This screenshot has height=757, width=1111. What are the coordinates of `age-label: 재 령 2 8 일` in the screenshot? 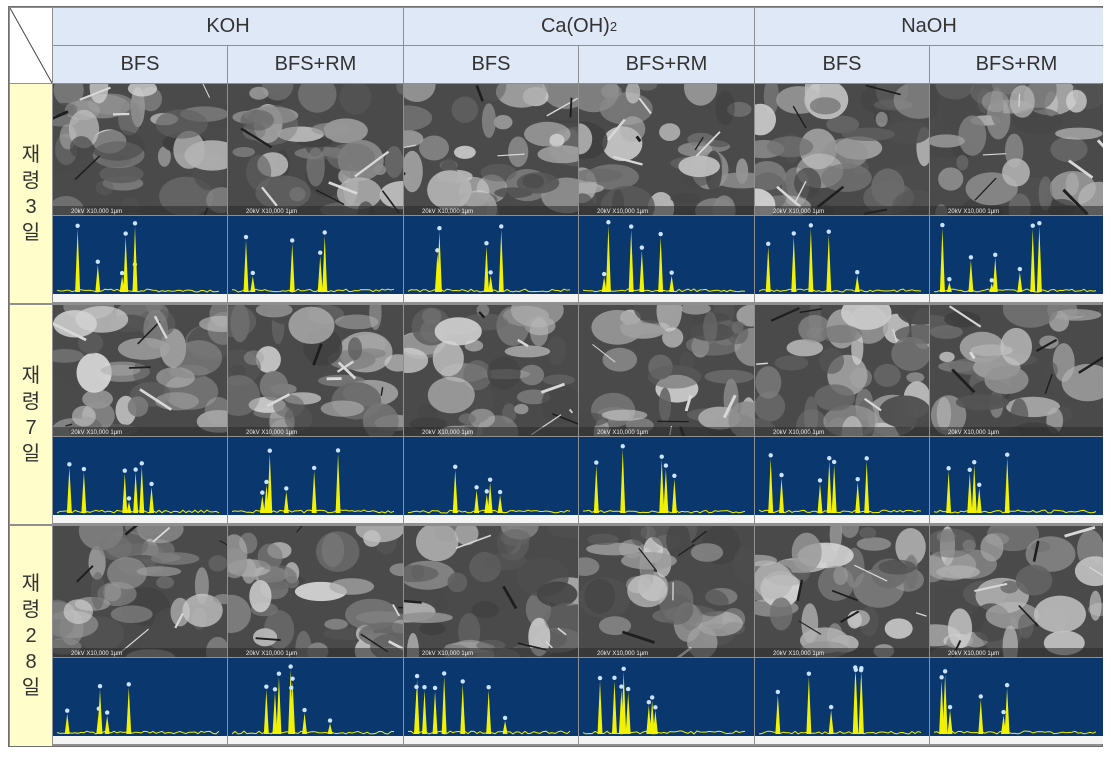 It's located at (31, 636).